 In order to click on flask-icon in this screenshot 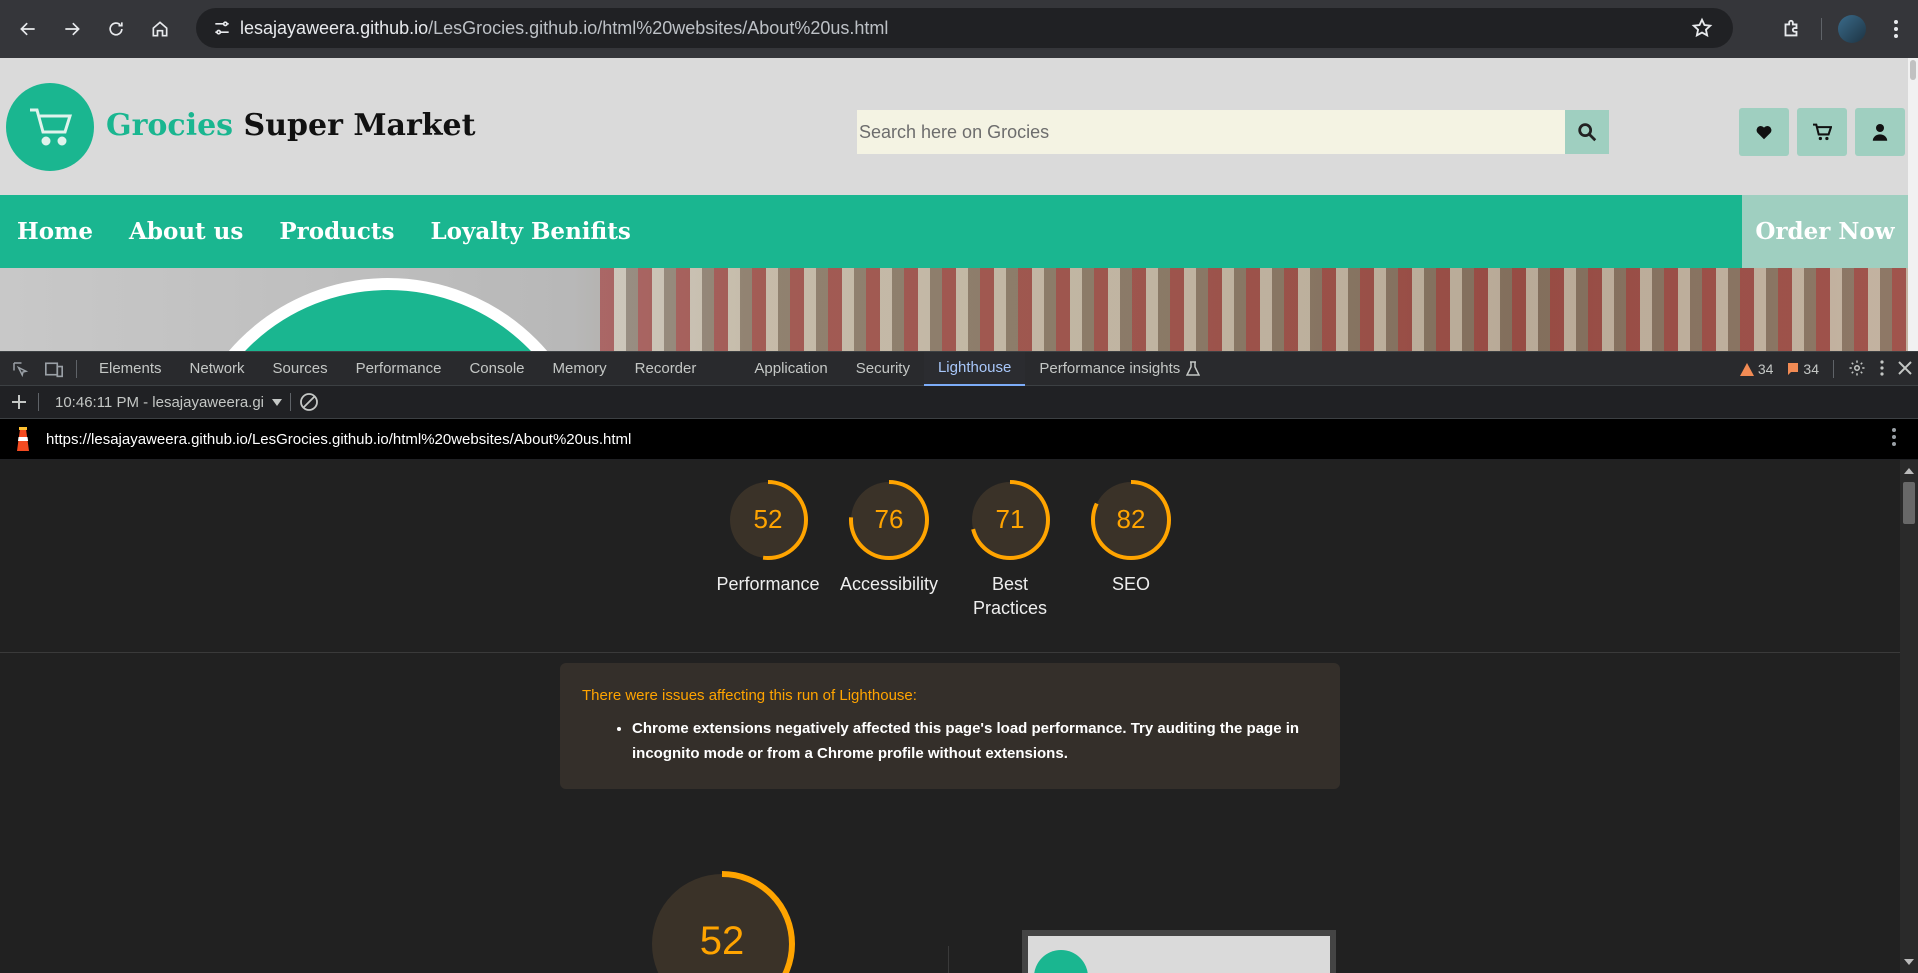, I will do `click(1193, 368)`.